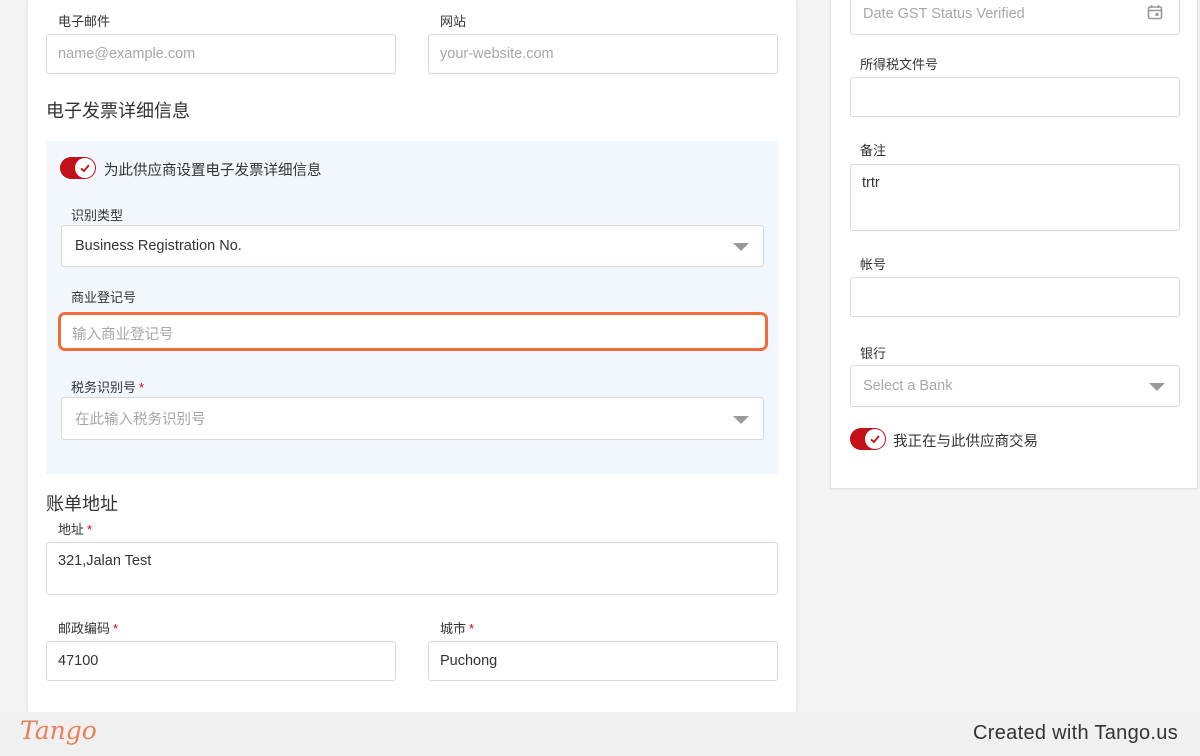 This screenshot has height=756, width=1200. What do you see at coordinates (453, 21) in the screenshot?
I see `website-label: 网站` at bounding box center [453, 21].